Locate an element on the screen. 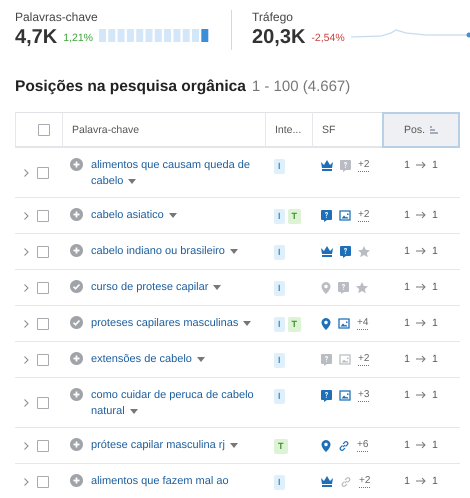  result-range: 1 - 100 (4.667) is located at coordinates (301, 86).